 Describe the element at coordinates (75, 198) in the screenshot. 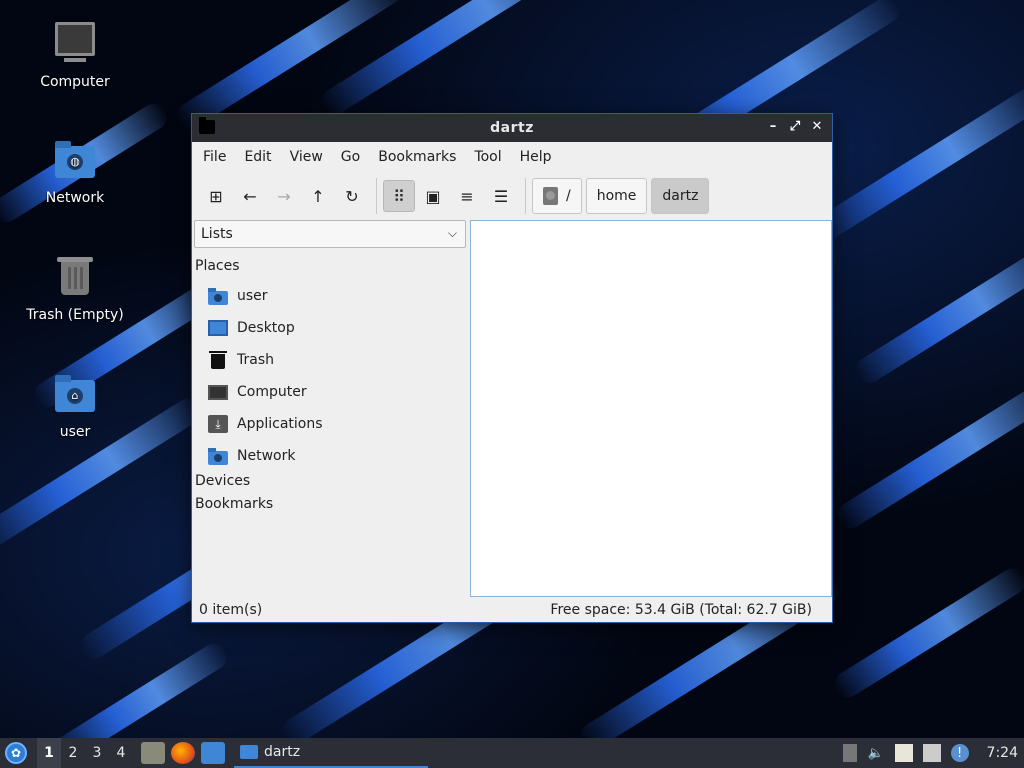

I see `desktop-icon-label: Network` at that location.